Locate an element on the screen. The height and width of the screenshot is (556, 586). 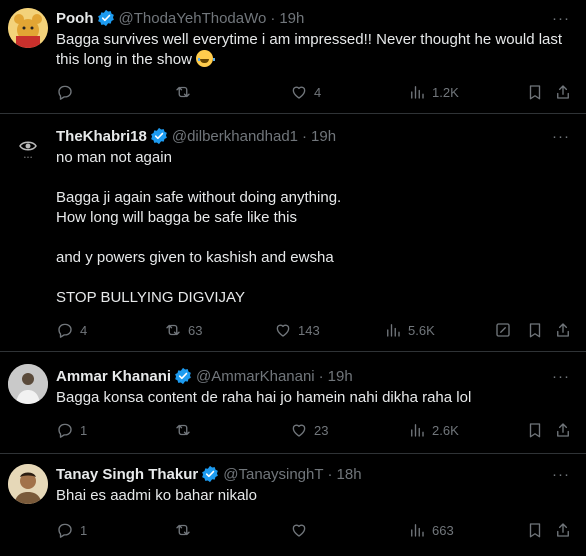
reply-button: 4 is located at coordinates (71, 330).